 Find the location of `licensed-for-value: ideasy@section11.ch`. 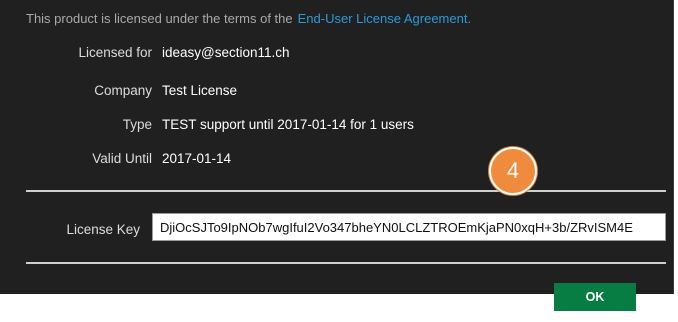

licensed-for-value: ideasy@section11.ch is located at coordinates (226, 52).